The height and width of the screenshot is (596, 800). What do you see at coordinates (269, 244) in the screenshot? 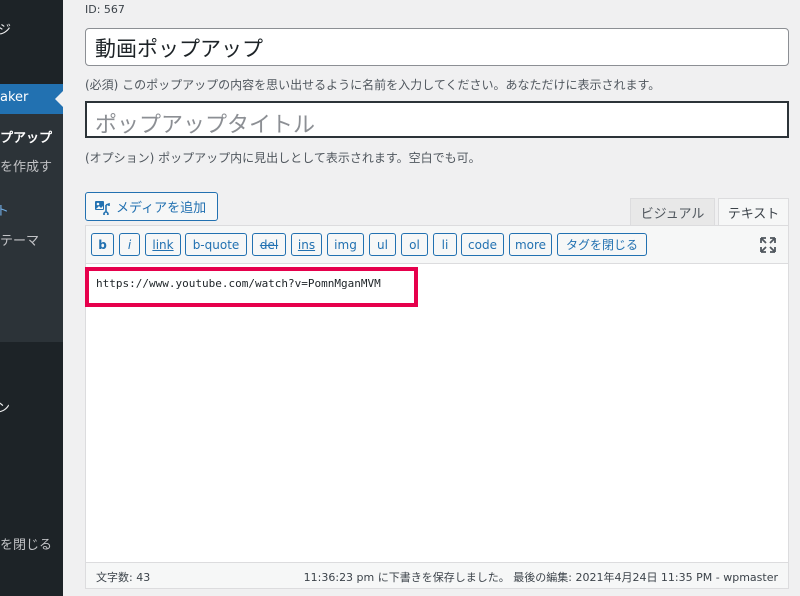
I see `qt-del-button: del` at bounding box center [269, 244].